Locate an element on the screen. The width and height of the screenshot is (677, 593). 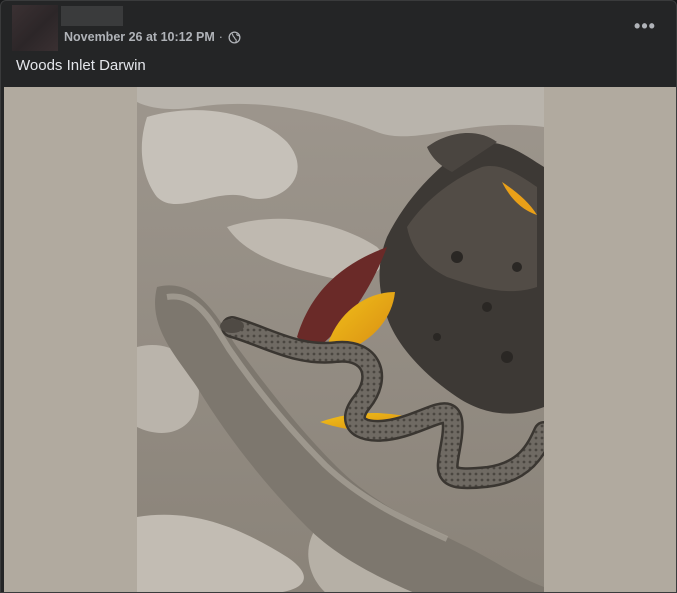
author-name-redacted is located at coordinates (92, 16).